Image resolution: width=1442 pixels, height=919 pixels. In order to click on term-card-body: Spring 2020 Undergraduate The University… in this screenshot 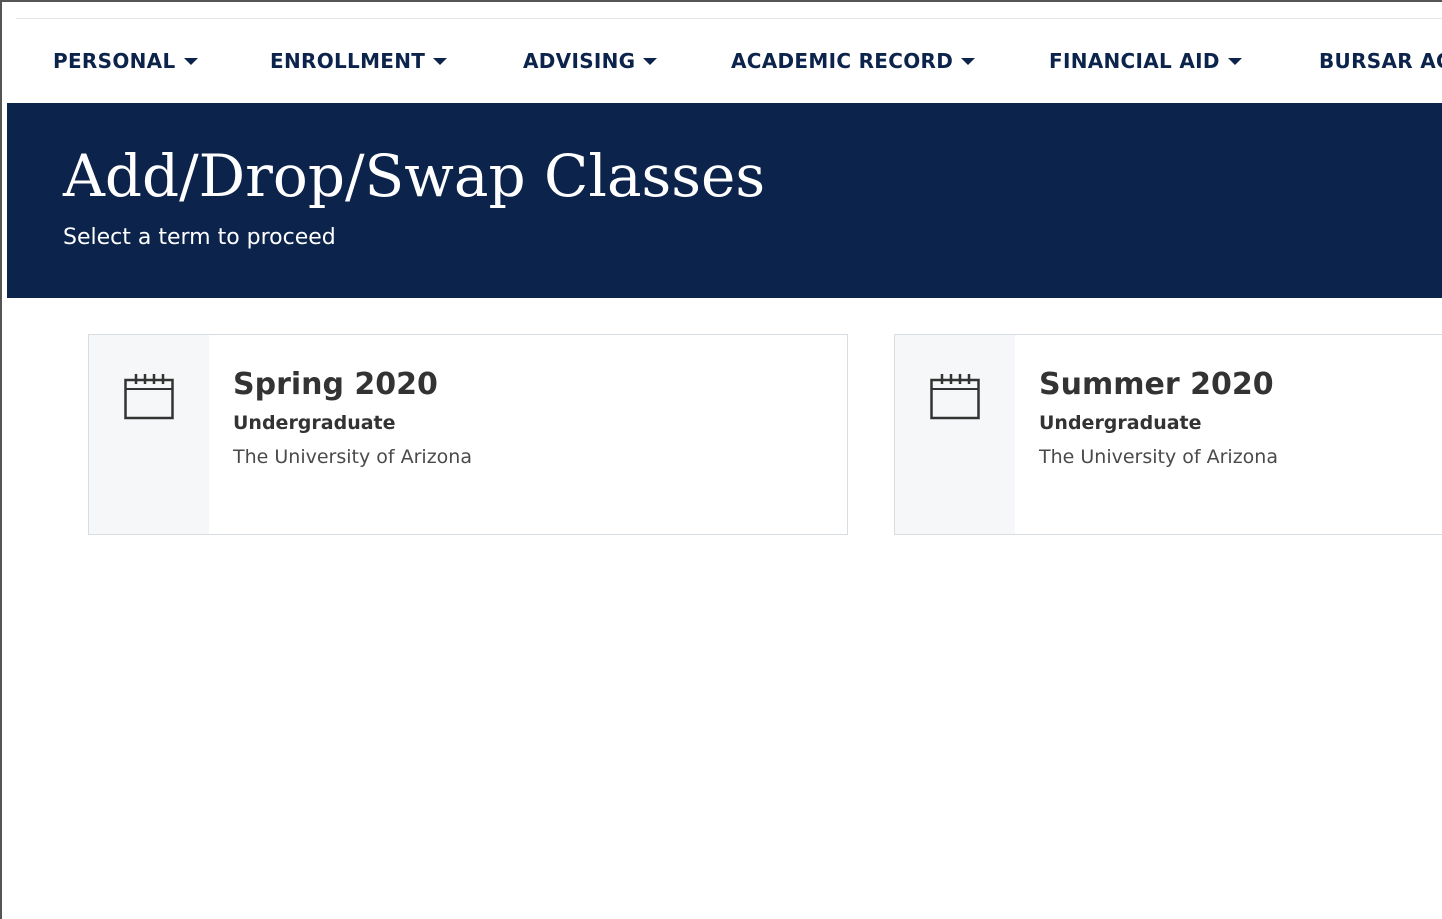, I will do `click(535, 417)`.